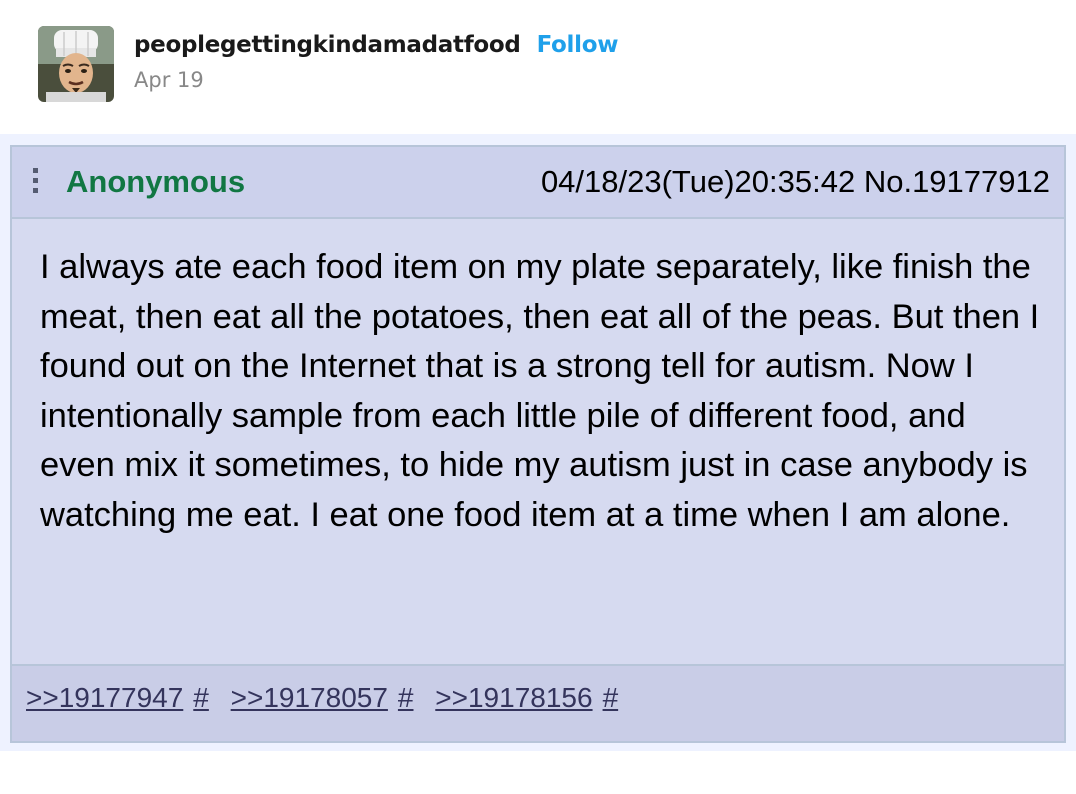 Image resolution: width=1076 pixels, height=794 pixels. I want to click on reply-item: >>19178156 #, so click(531, 698).